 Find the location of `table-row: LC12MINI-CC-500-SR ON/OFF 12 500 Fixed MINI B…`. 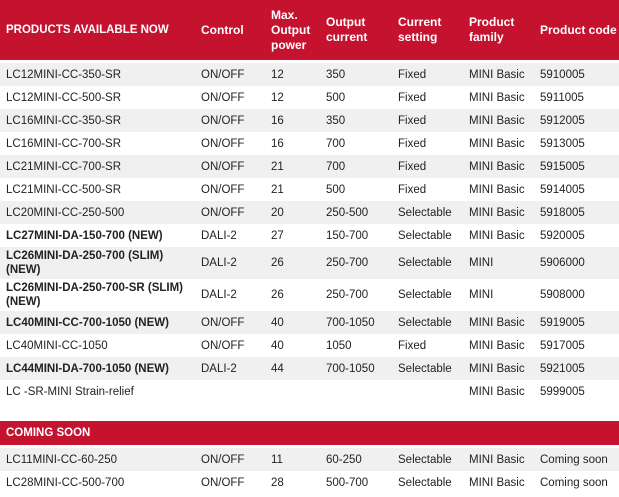

table-row: LC12MINI-CC-500-SR ON/OFF 12 500 Fixed MINI B… is located at coordinates (309, 97).